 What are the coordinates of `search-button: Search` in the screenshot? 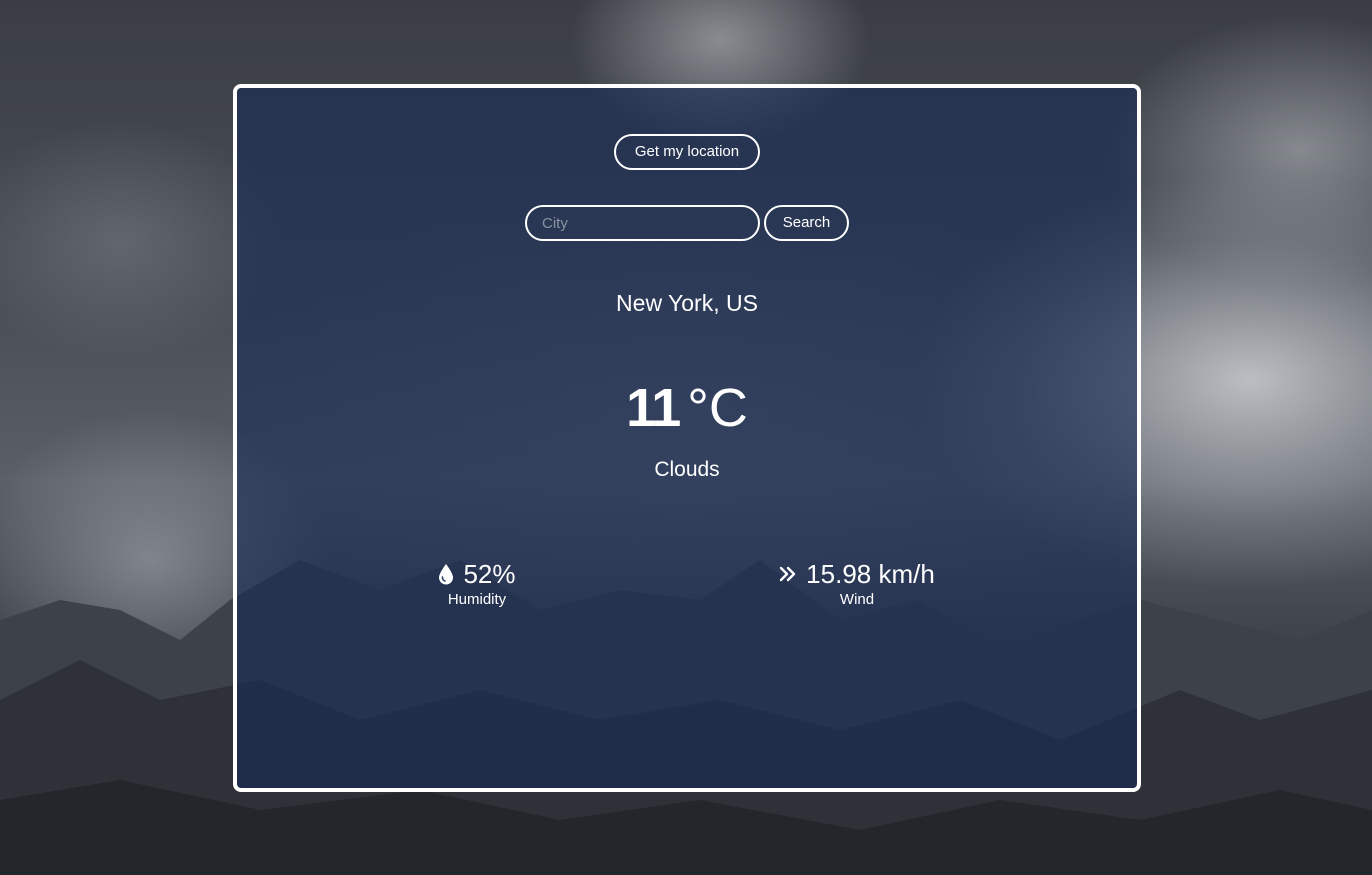 It's located at (806, 223).